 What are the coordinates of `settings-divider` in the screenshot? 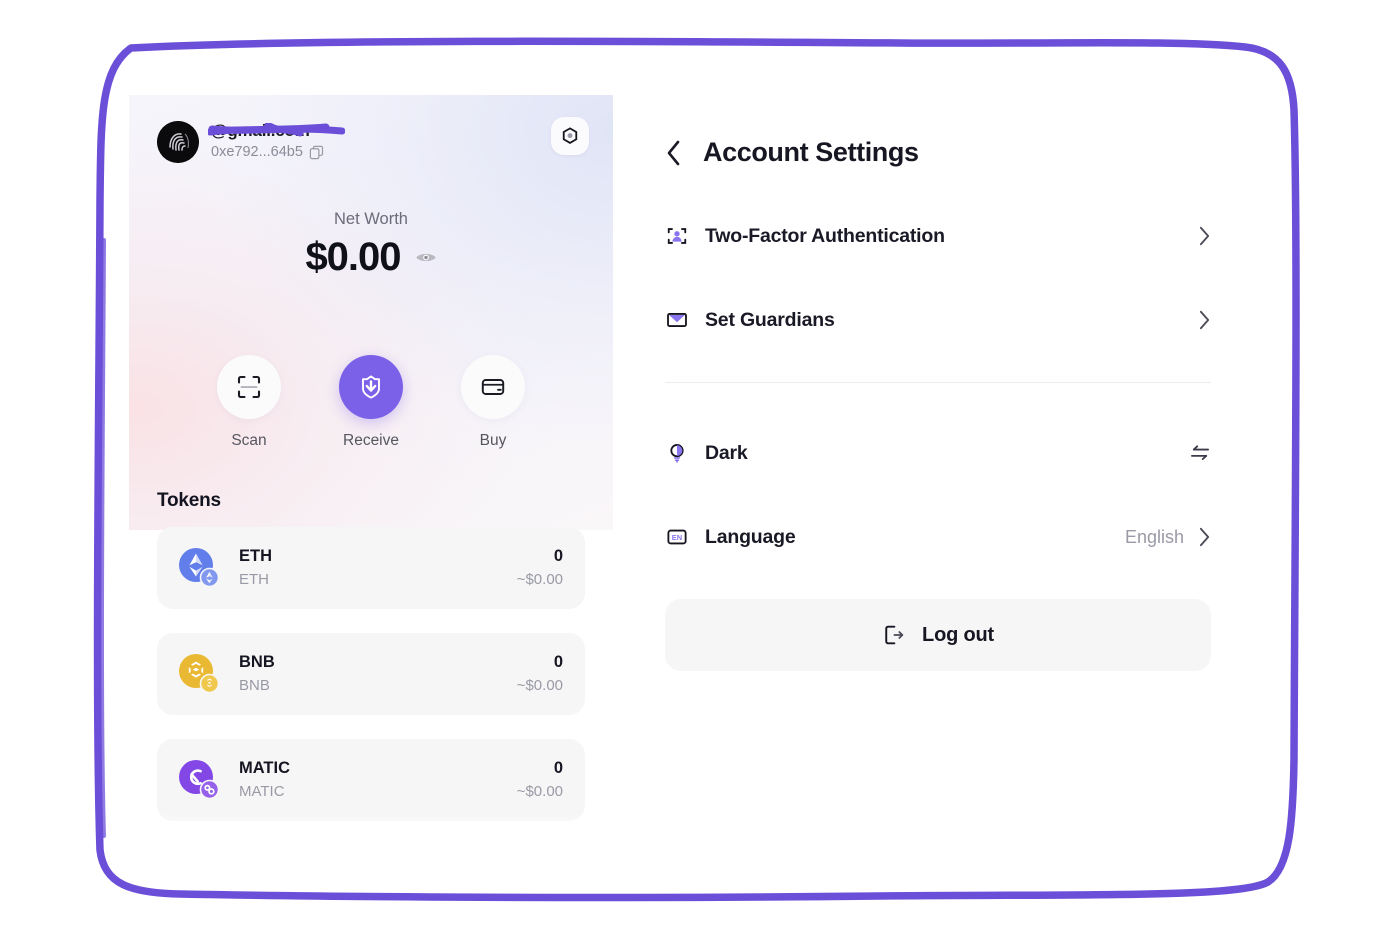 It's located at (938, 382).